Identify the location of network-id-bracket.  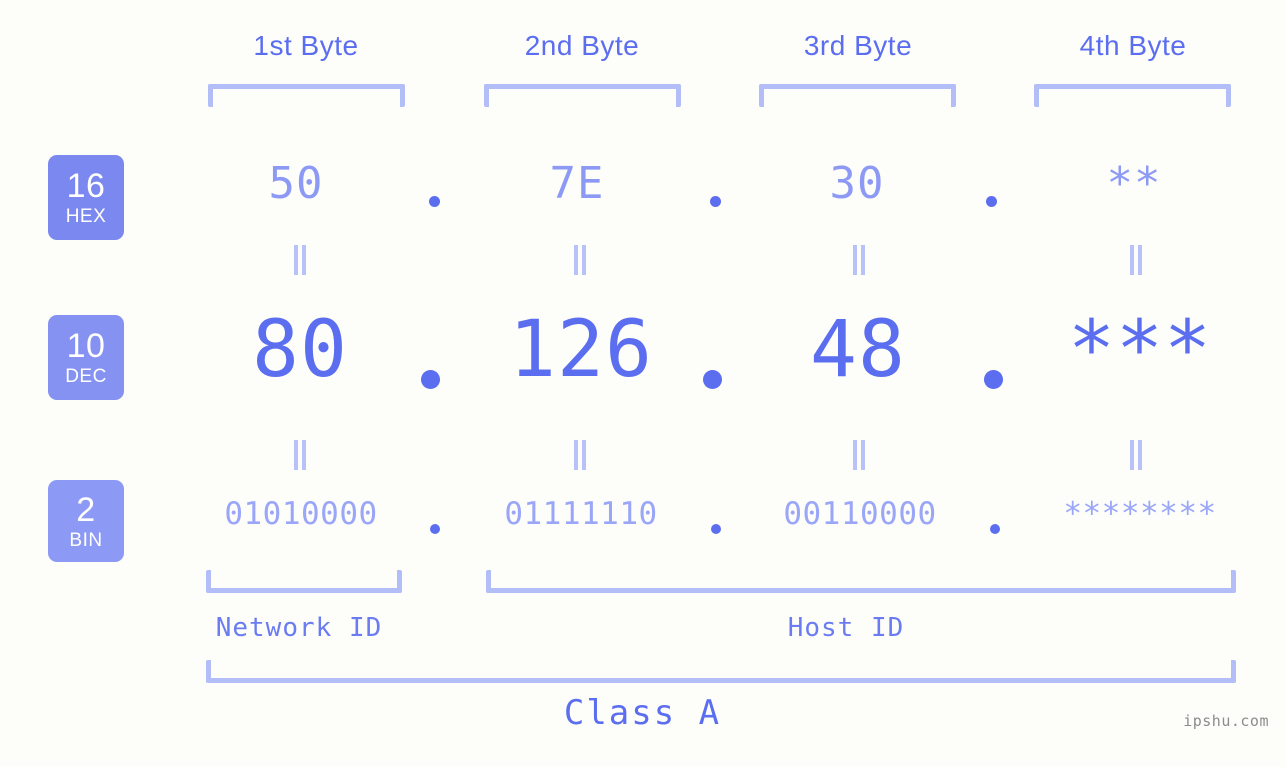
(304, 581).